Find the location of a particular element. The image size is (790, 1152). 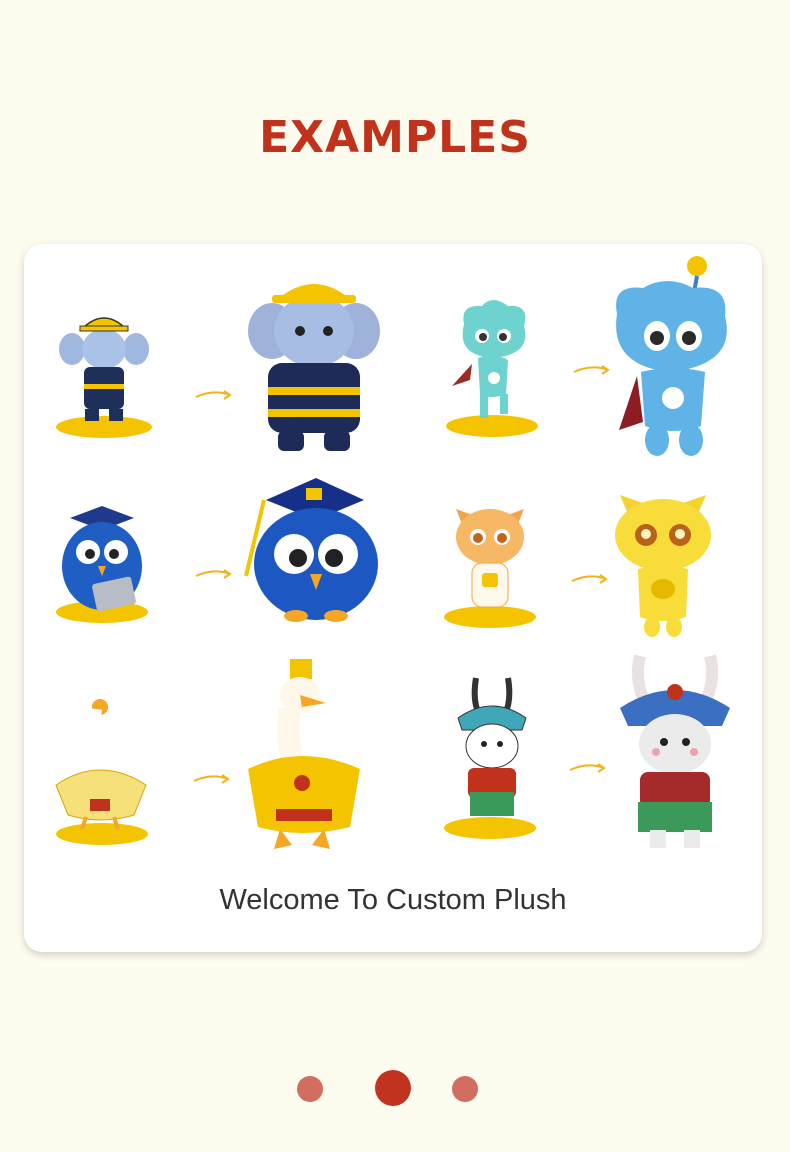

example-chinese-goose is located at coordinates (212, 756).